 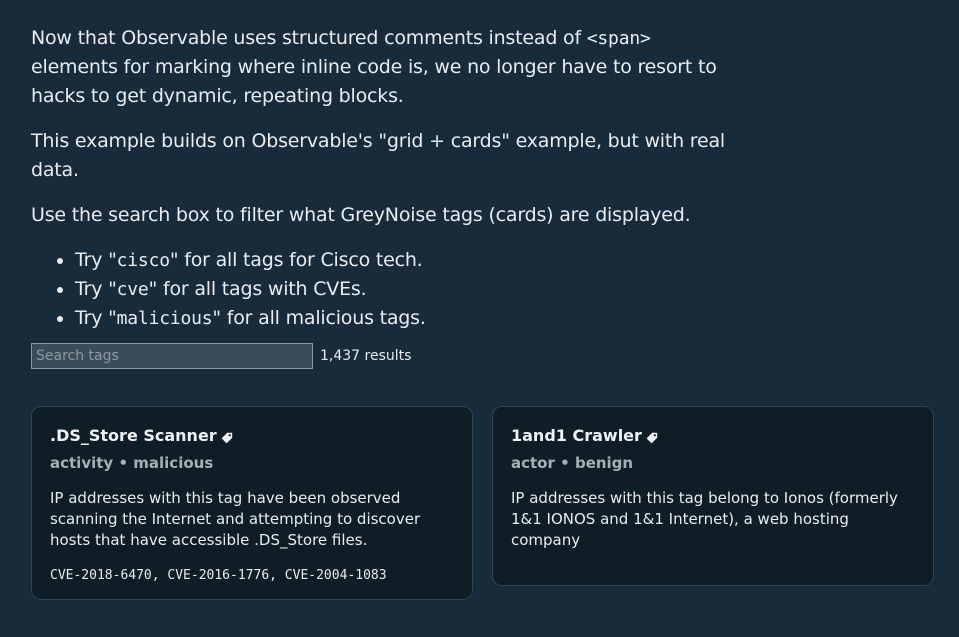 I want to click on tip-suffix: " for all tags for Cisco tech., so click(x=296, y=260).